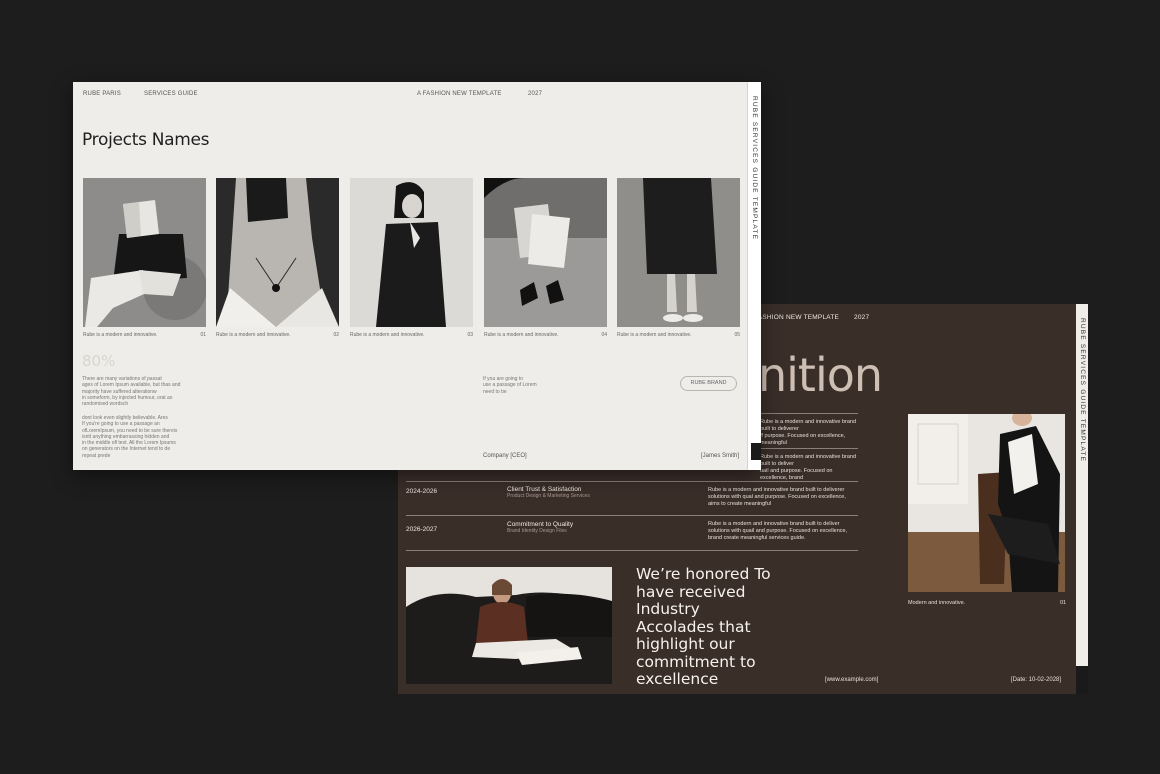 The height and width of the screenshot is (774, 1160). What do you see at coordinates (937, 603) in the screenshot?
I see `photo-caption: Modern and innovative.` at bounding box center [937, 603].